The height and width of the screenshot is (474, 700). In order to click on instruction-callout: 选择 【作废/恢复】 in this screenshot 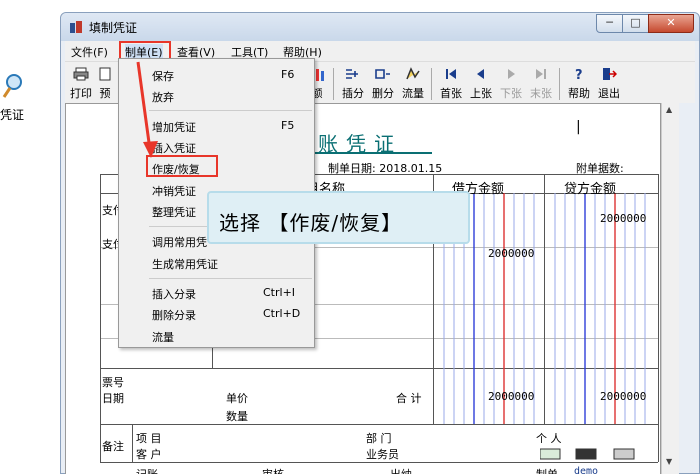, I will do `click(338, 217)`.